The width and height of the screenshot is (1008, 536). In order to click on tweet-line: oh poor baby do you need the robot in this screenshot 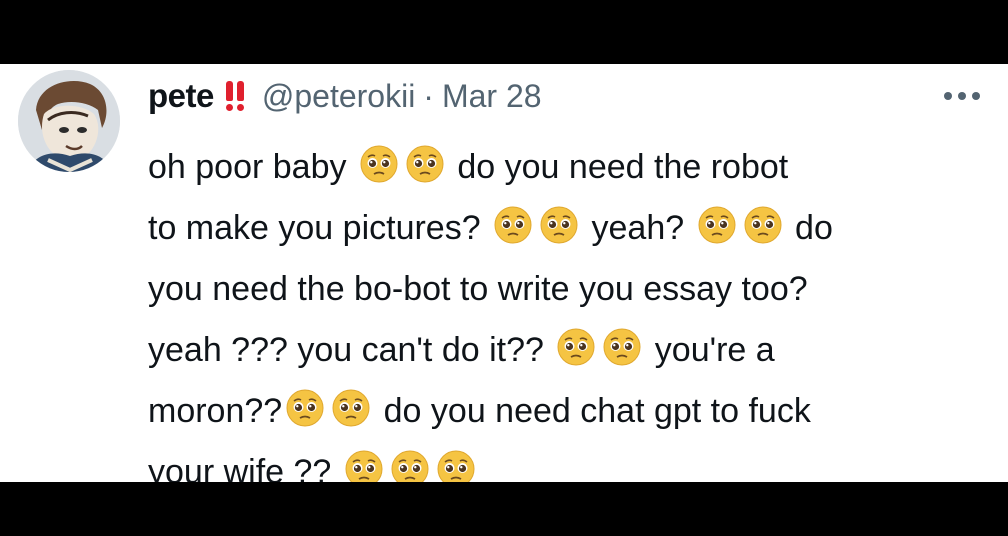, I will do `click(568, 167)`.